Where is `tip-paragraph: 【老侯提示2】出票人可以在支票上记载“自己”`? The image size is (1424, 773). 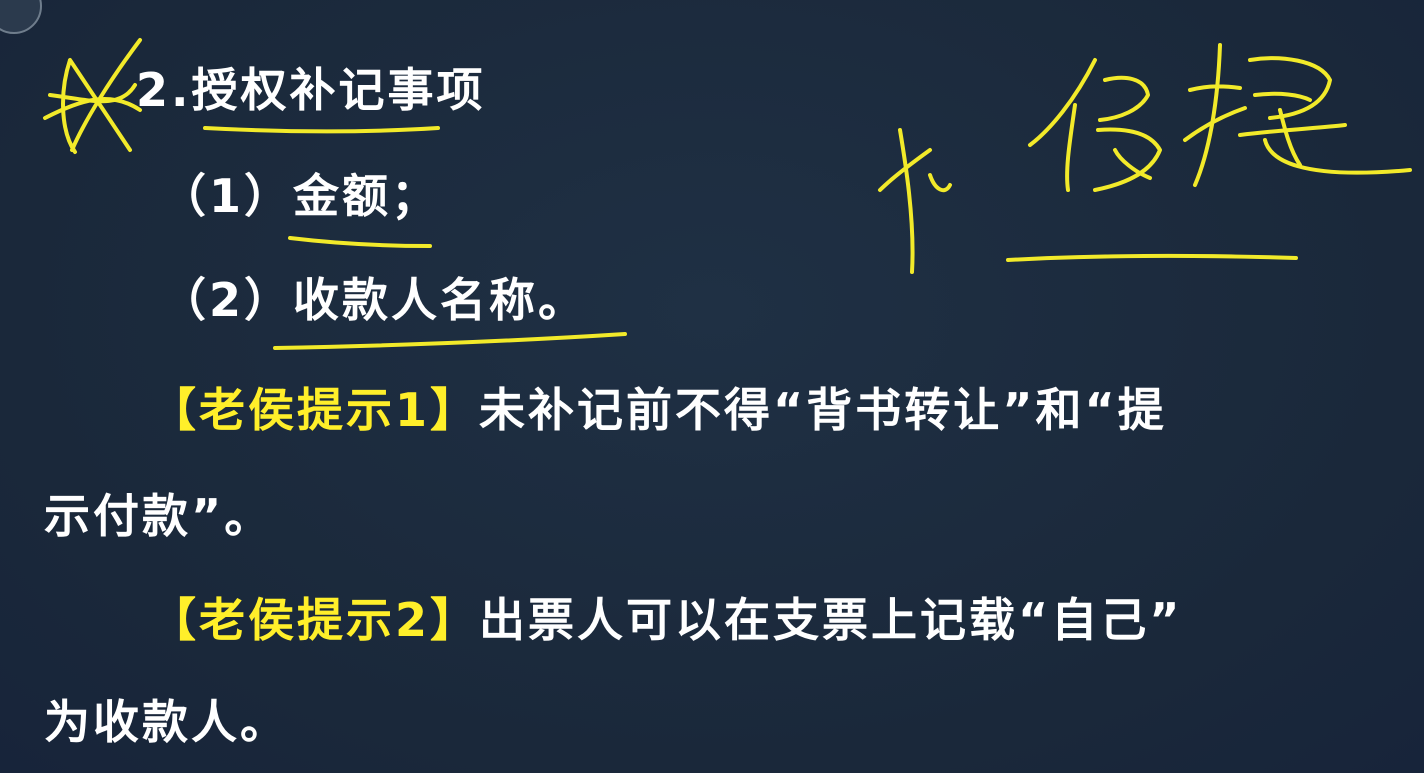
tip-paragraph: 【老侯提示2】出票人可以在支票上记载“自己” is located at coordinates (666, 620).